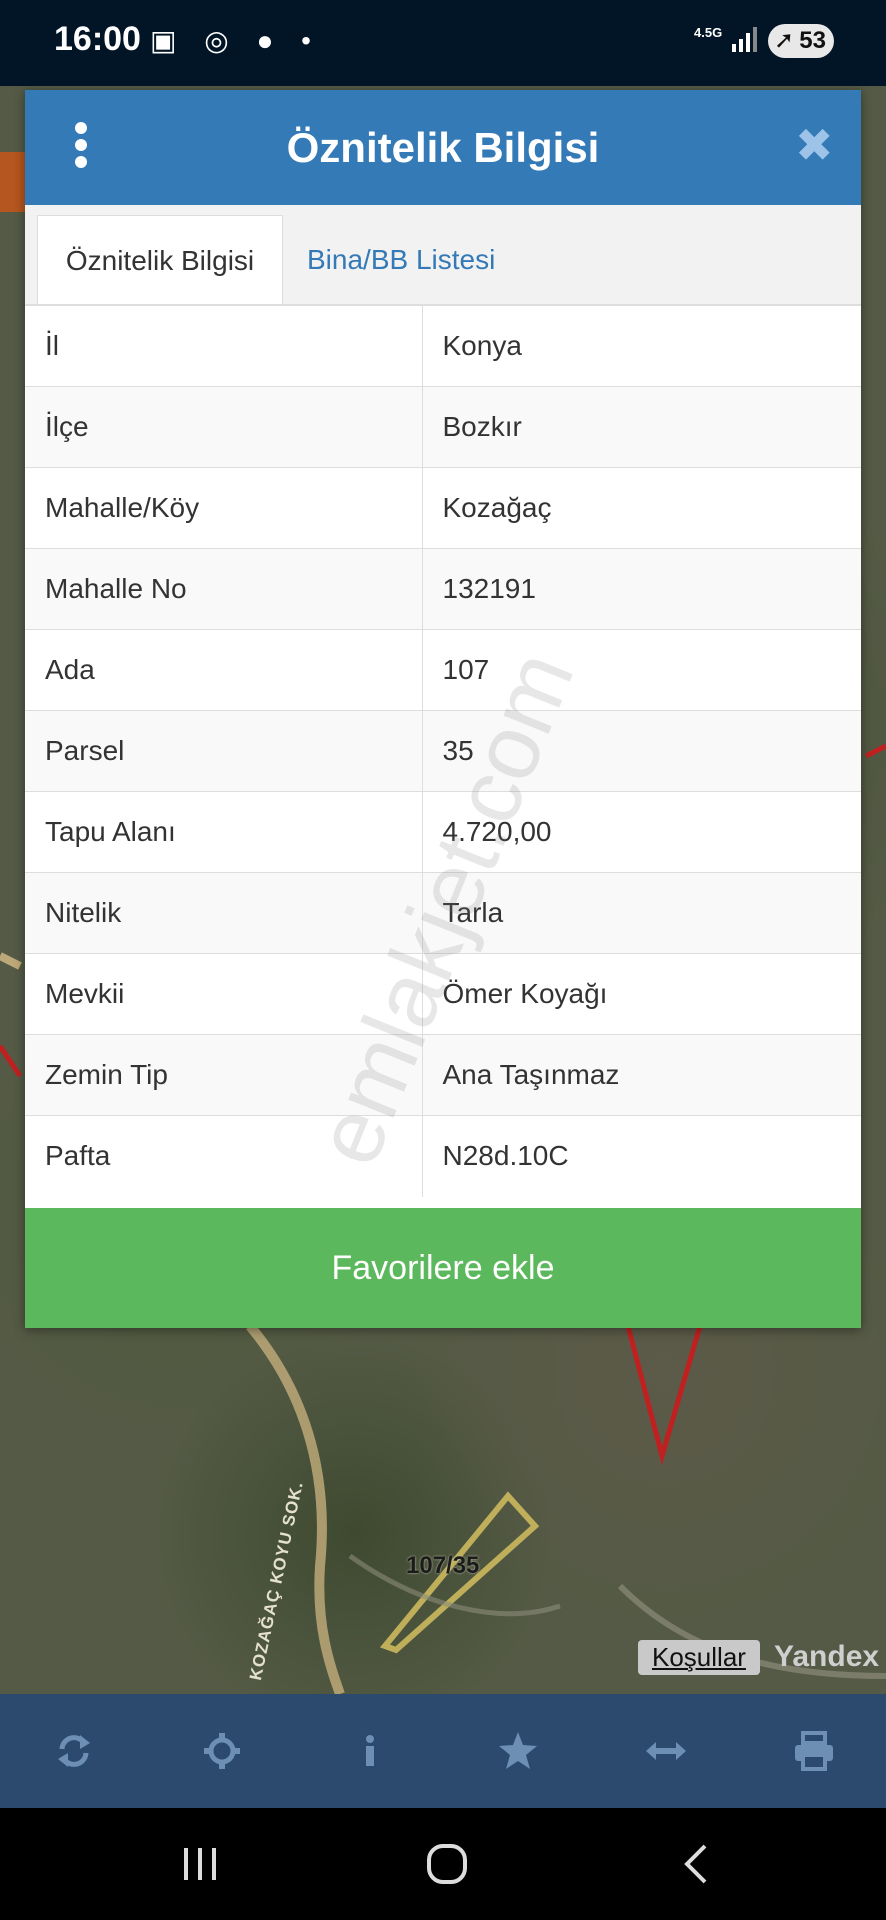  I want to click on battery-indicator: ➚ 53, so click(801, 41).